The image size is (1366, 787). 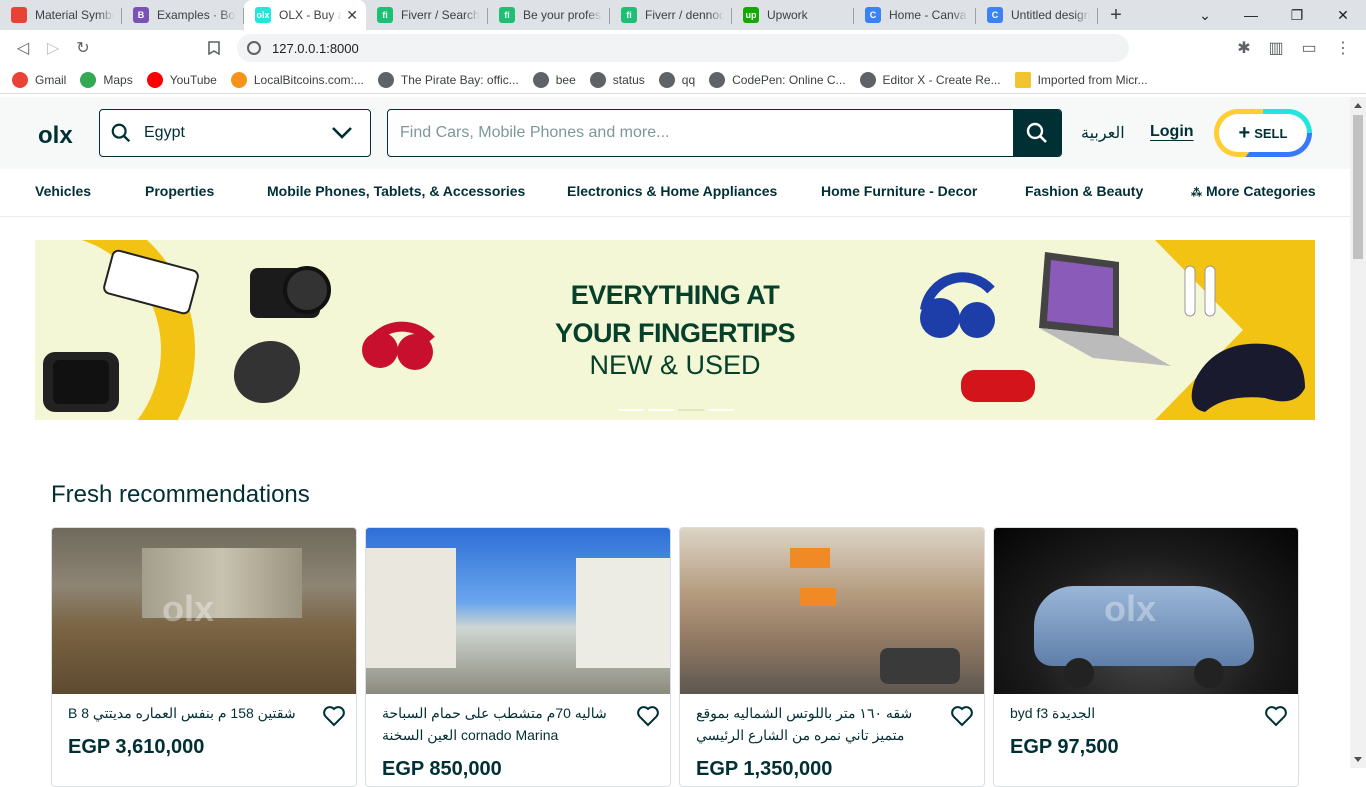 What do you see at coordinates (793, 15) in the screenshot?
I see `browser-tab: up Upwork` at bounding box center [793, 15].